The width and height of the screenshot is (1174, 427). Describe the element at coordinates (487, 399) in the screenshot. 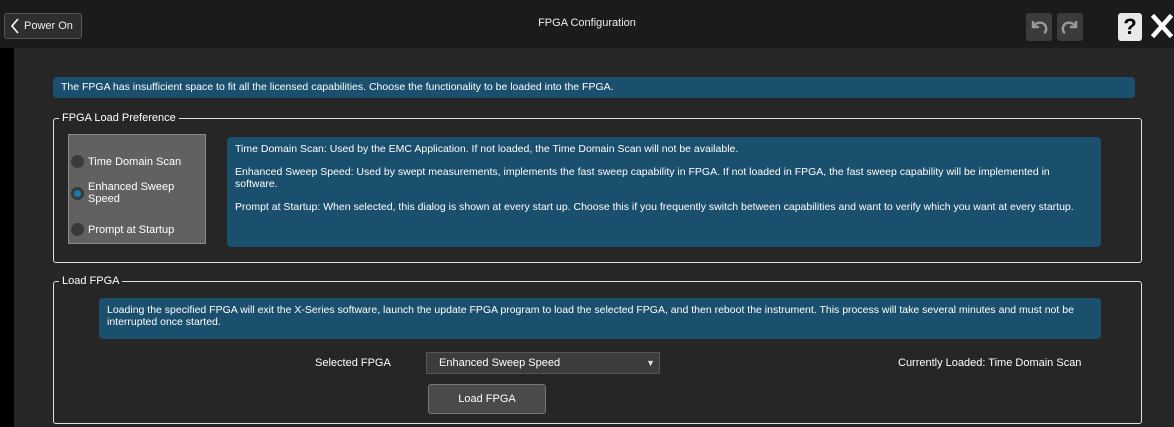

I see `load-fpga-button: Load FPGA` at that location.